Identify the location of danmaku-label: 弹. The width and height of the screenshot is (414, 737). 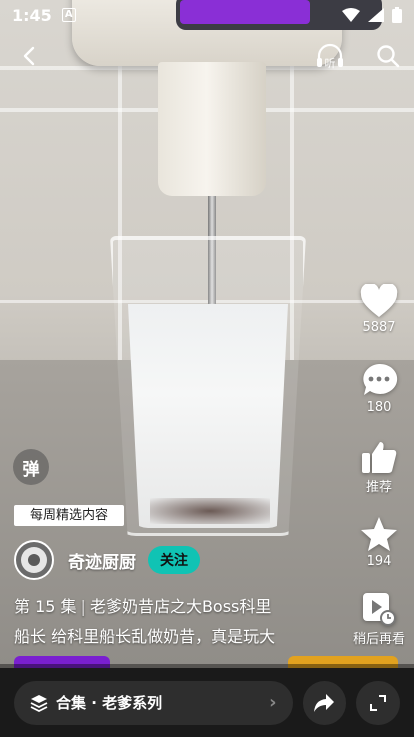
(31, 469).